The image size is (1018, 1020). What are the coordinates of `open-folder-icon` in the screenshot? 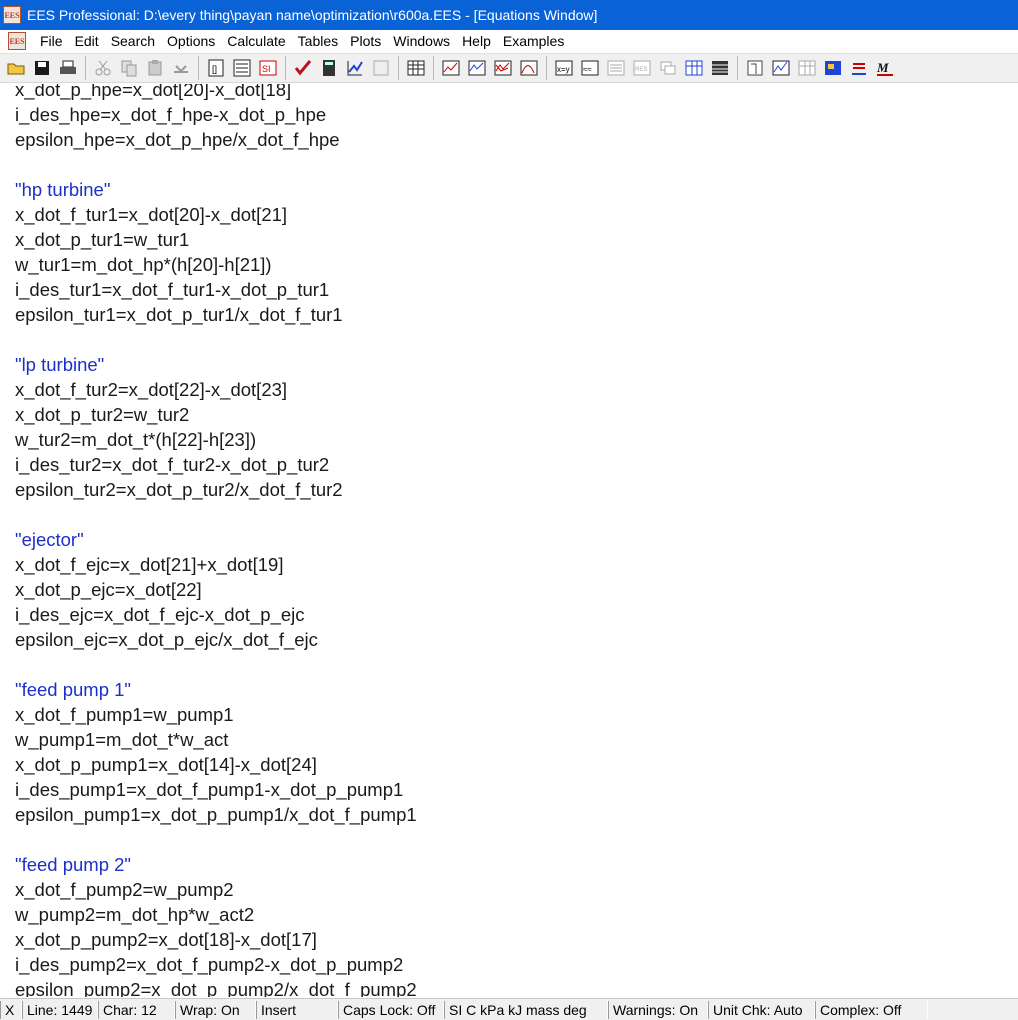 It's located at (16, 68).